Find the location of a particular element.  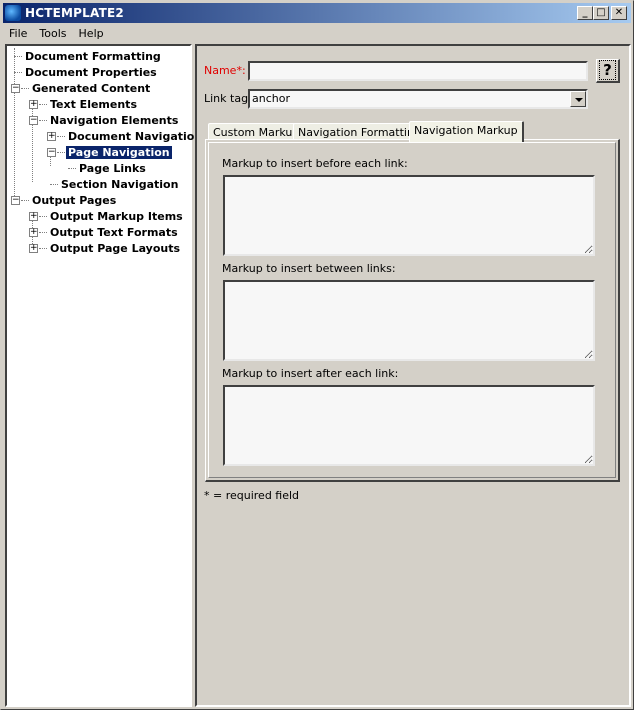

name-label: Name*: is located at coordinates (225, 70).